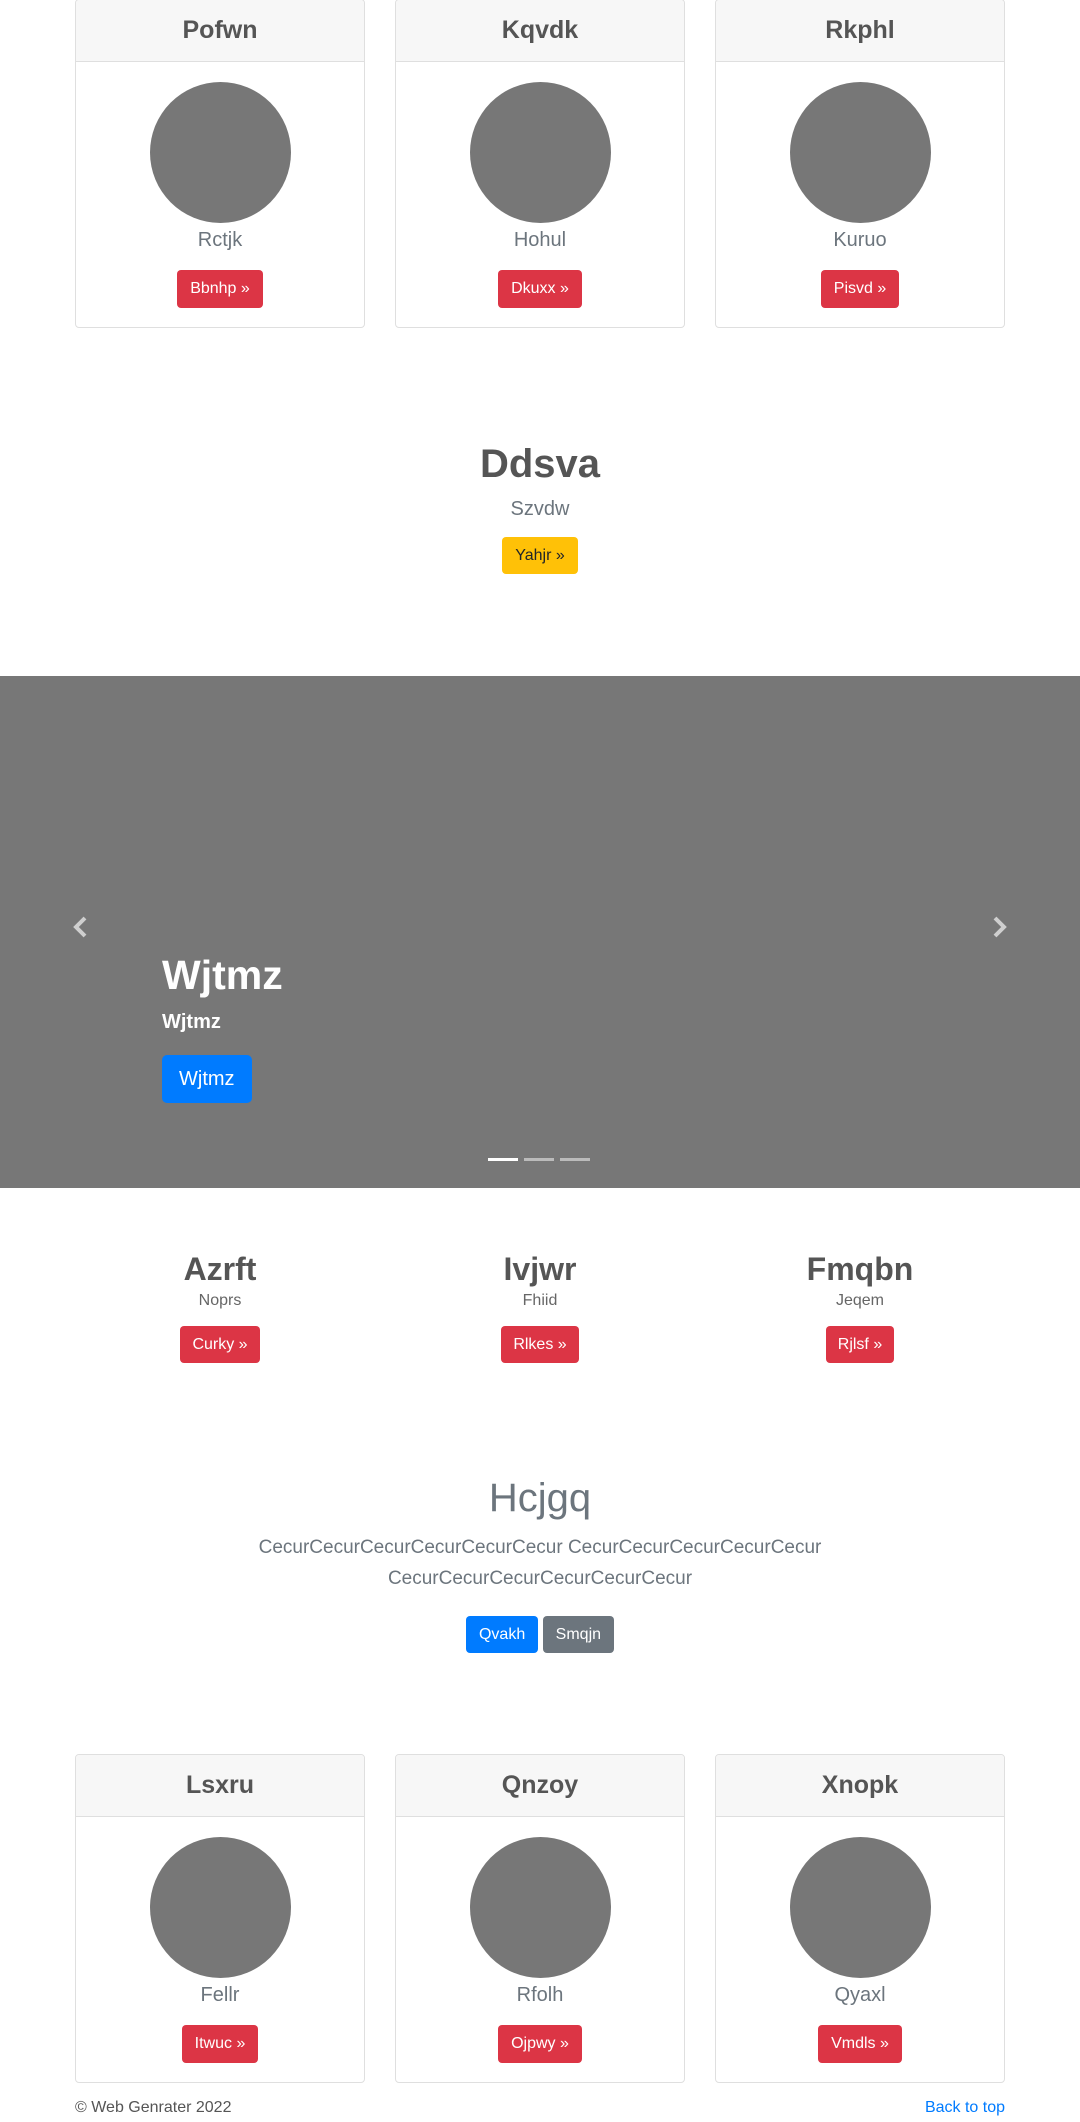 The image size is (1080, 2122). I want to click on card-body: Fellr Itwuc », so click(220, 1959).